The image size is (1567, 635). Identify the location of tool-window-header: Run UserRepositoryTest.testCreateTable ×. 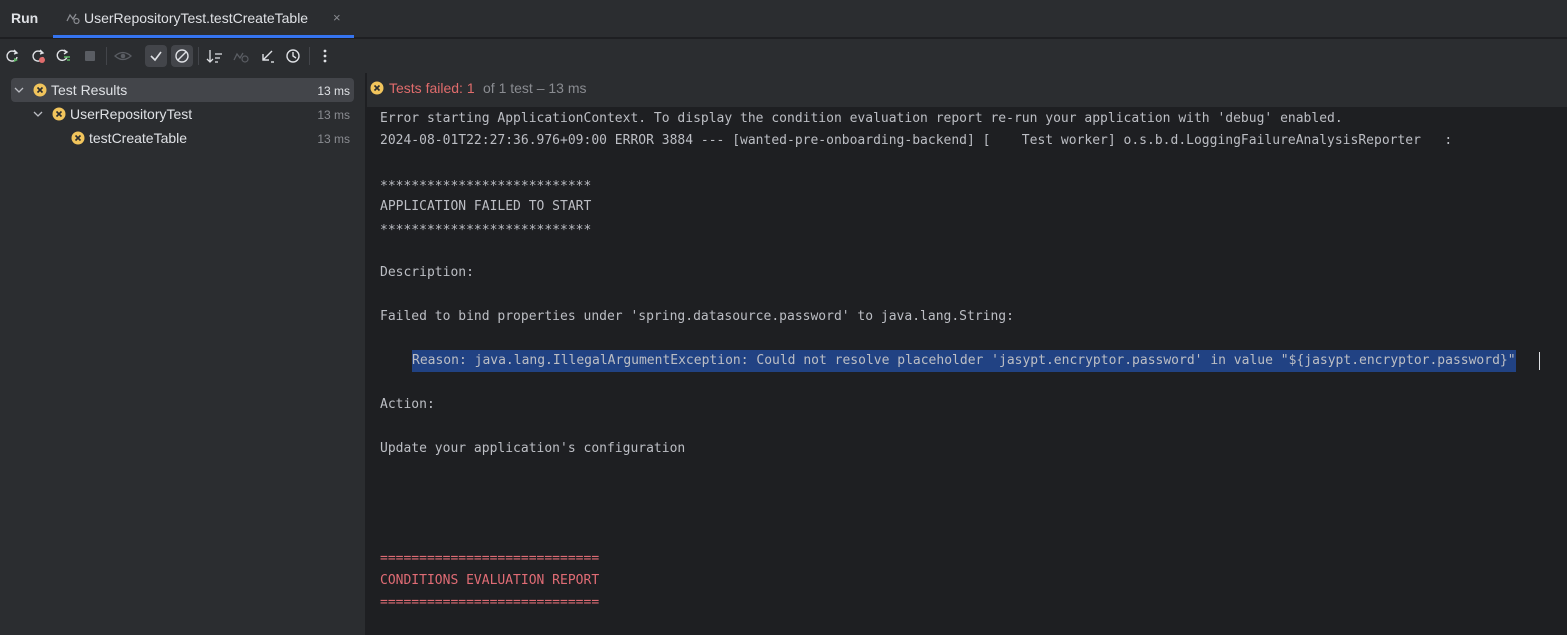
(783, 19).